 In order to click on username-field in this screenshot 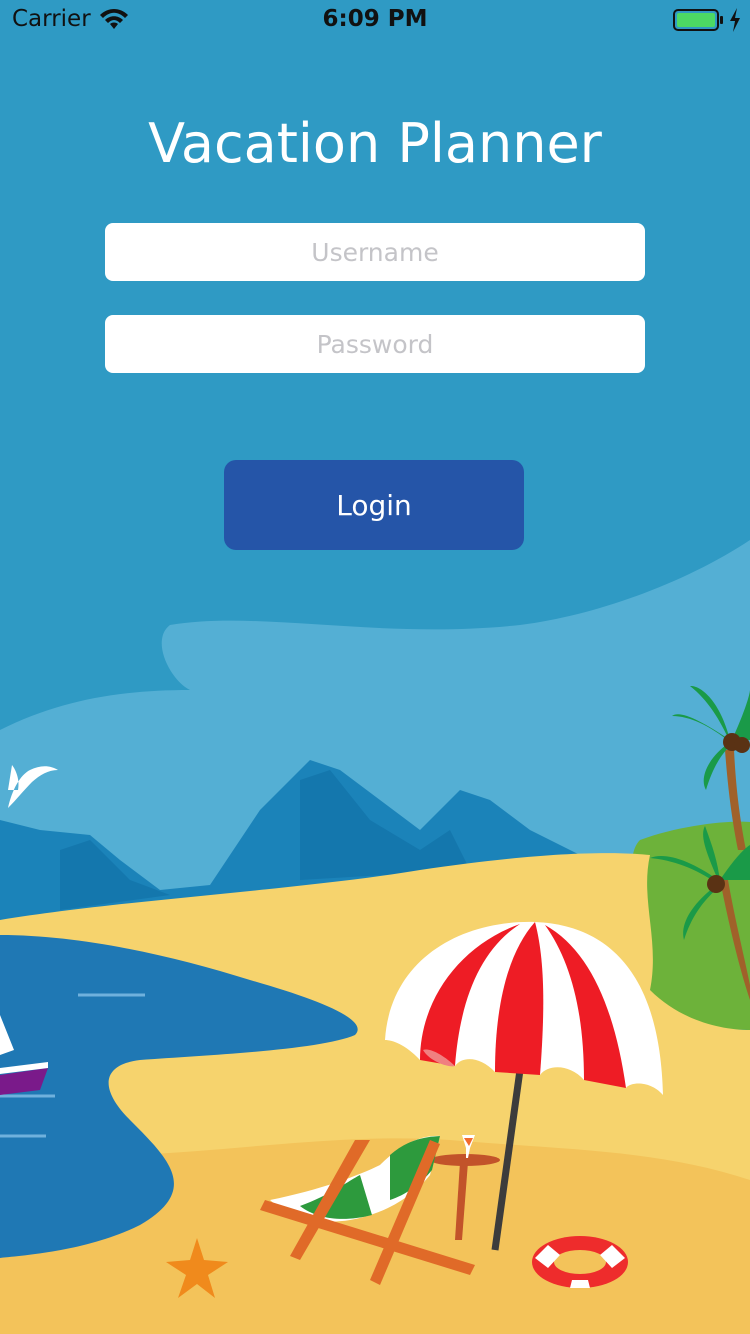, I will do `click(375, 252)`.